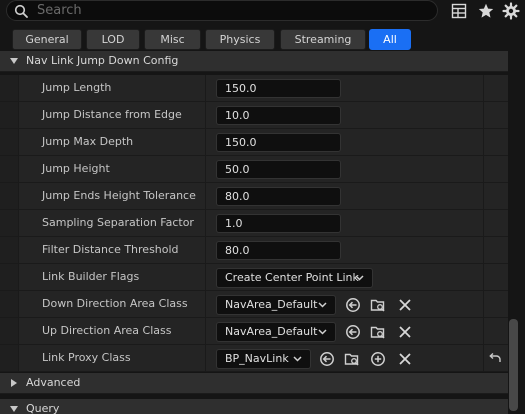 The image size is (525, 414). I want to click on add-icon, so click(378, 359).